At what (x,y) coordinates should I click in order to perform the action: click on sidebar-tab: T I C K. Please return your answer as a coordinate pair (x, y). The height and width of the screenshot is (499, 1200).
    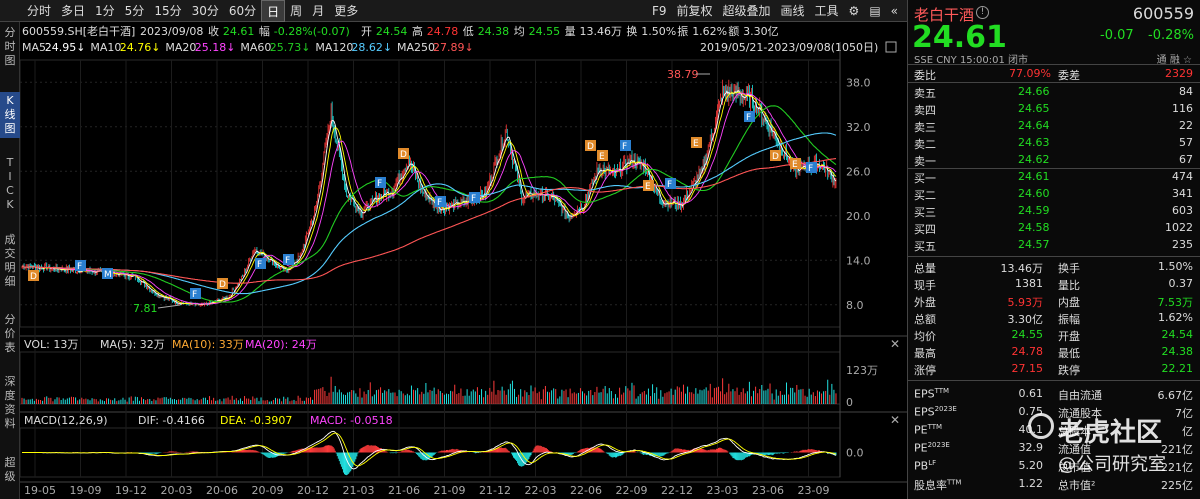
    Looking at the image, I should click on (10, 184).